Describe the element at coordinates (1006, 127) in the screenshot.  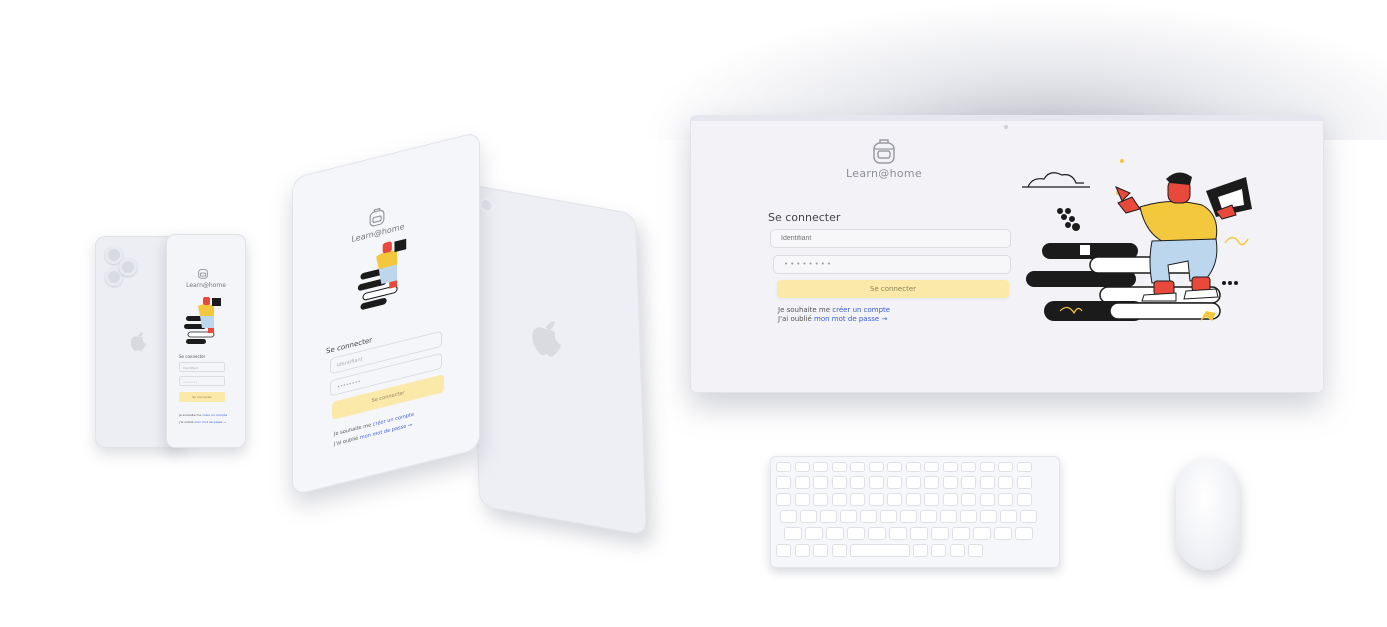
I see `monitor-camera` at that location.